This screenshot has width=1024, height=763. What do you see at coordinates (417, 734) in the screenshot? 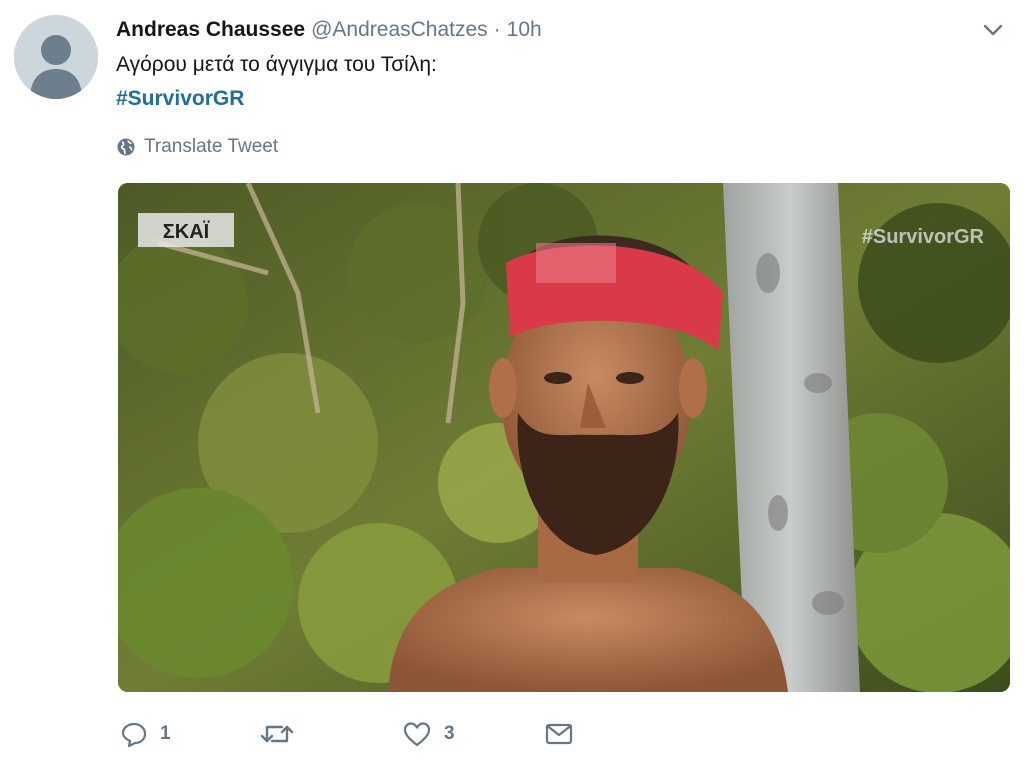
I see `heart-icon` at bounding box center [417, 734].